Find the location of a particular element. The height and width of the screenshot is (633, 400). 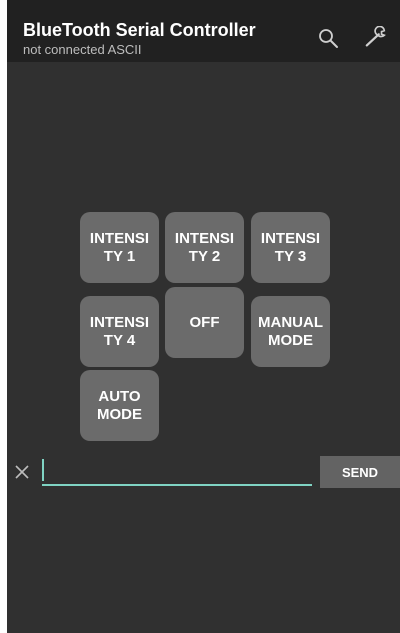

connection-status: not connected ASCII is located at coordinates (82, 49).